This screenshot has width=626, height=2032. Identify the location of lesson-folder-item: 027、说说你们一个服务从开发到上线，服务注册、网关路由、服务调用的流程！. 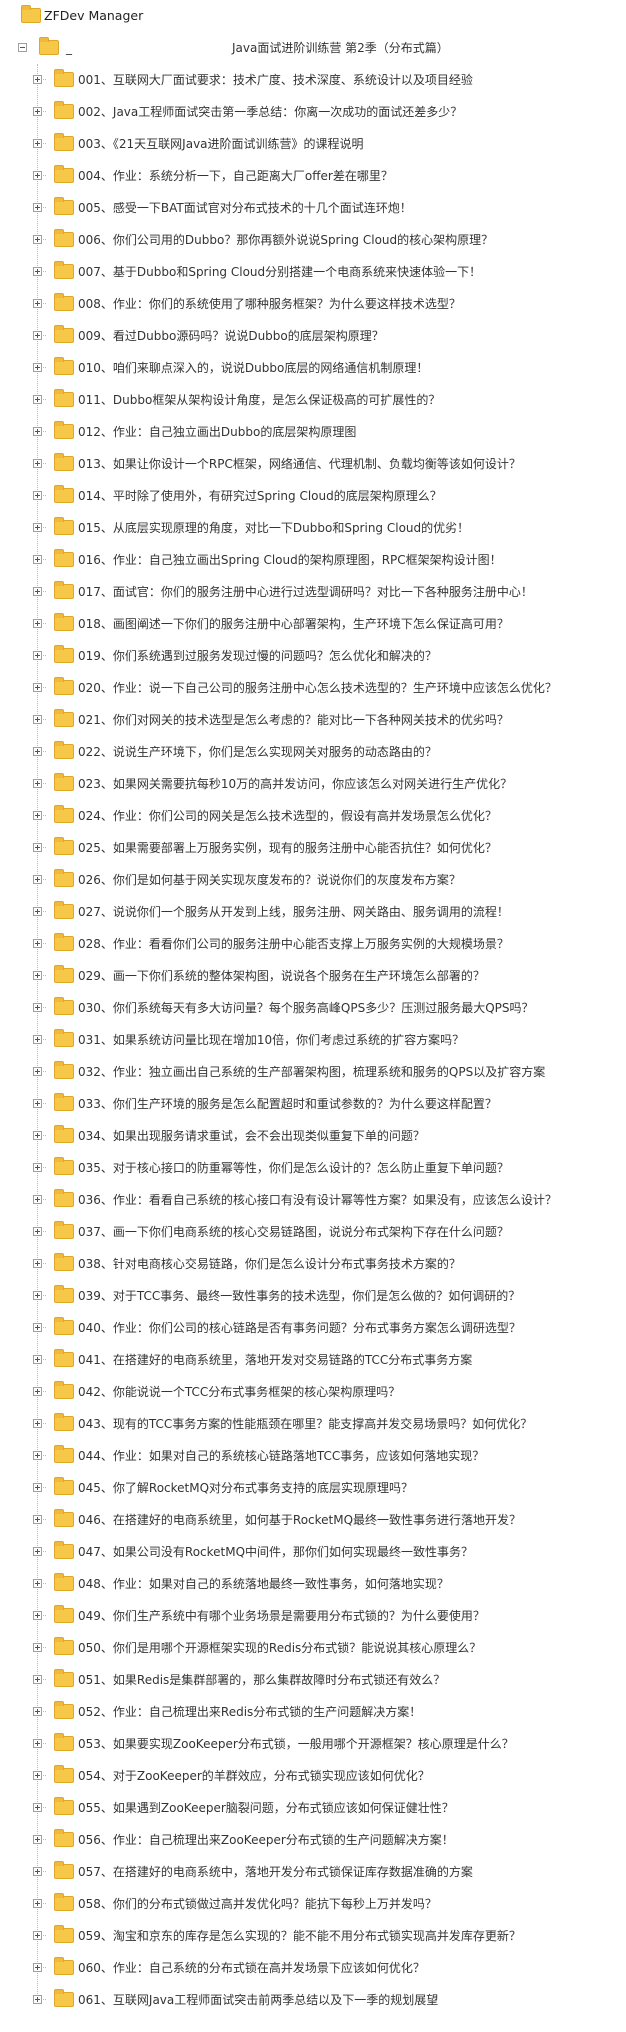
(313, 912).